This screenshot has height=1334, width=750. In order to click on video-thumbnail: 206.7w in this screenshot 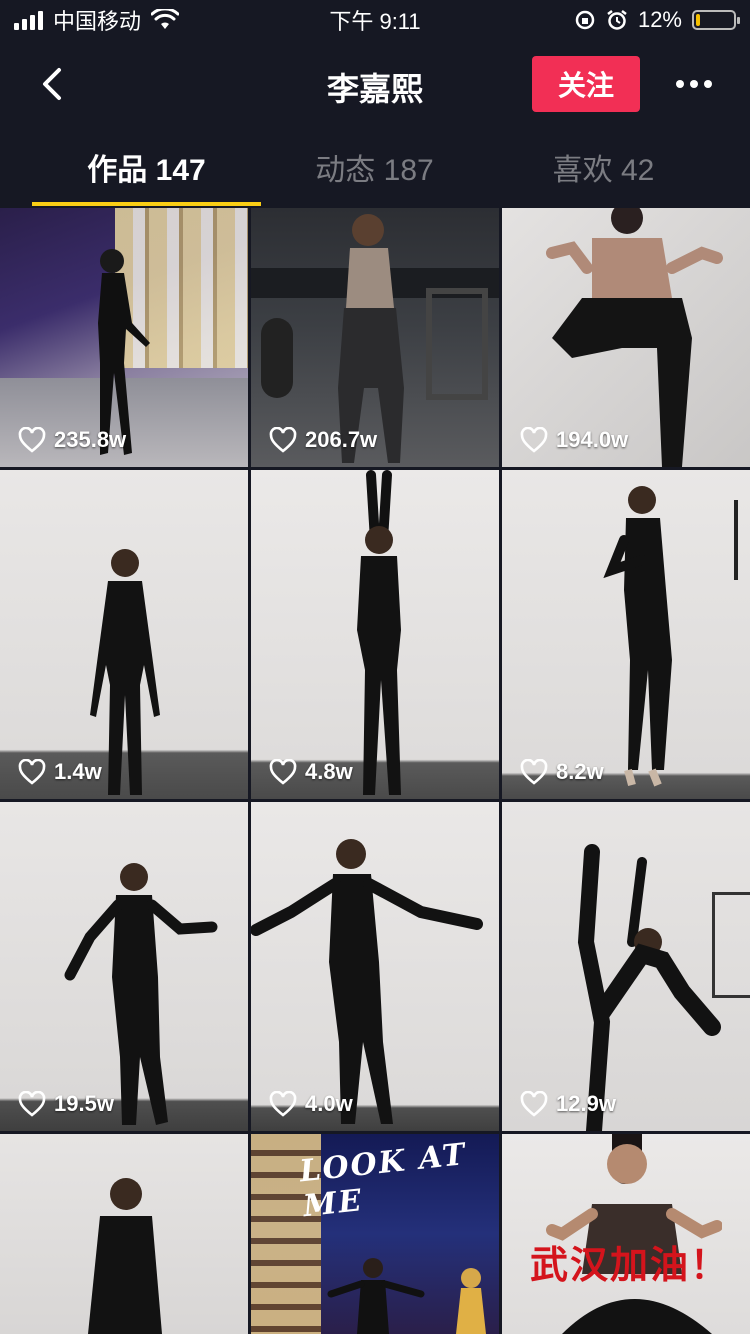, I will do `click(375, 337)`.